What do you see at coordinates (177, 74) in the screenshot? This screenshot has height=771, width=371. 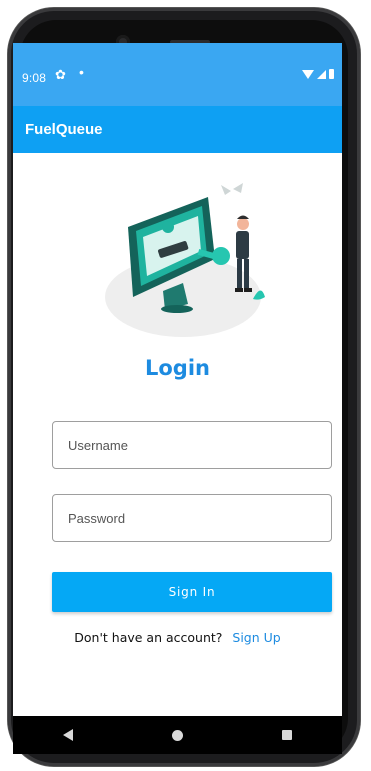 I see `status-bar: 9:08 ✿ •` at bounding box center [177, 74].